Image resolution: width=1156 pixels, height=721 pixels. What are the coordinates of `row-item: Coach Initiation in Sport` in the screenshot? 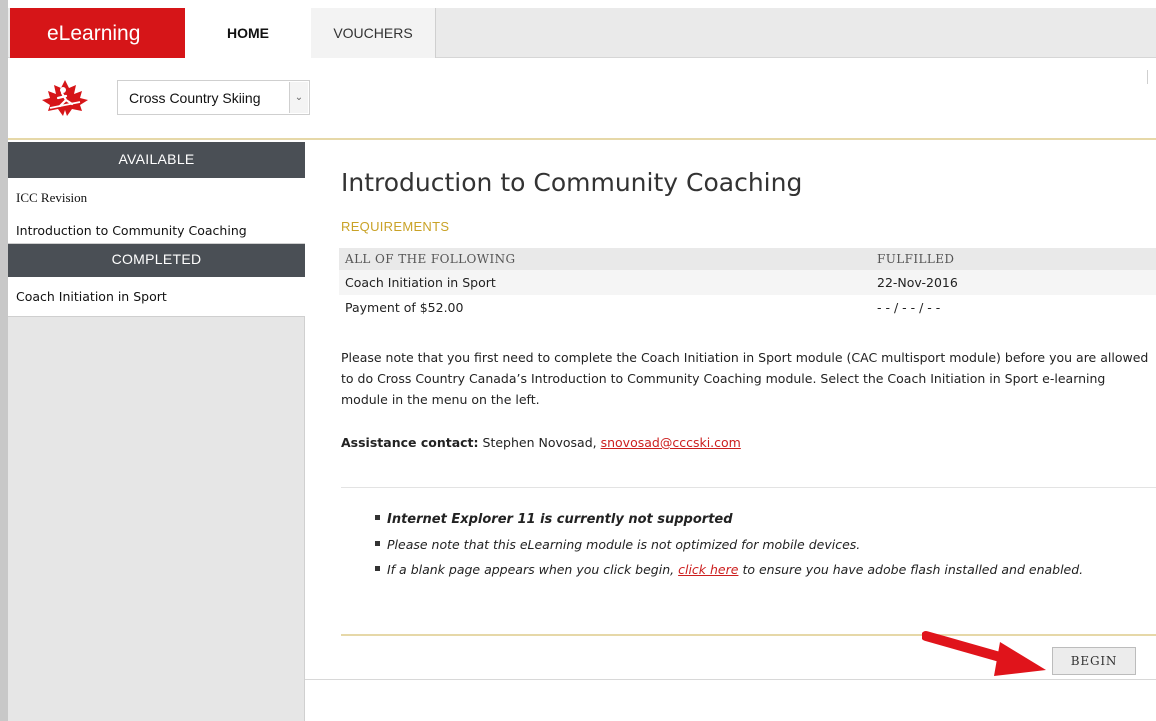 It's located at (420, 282).